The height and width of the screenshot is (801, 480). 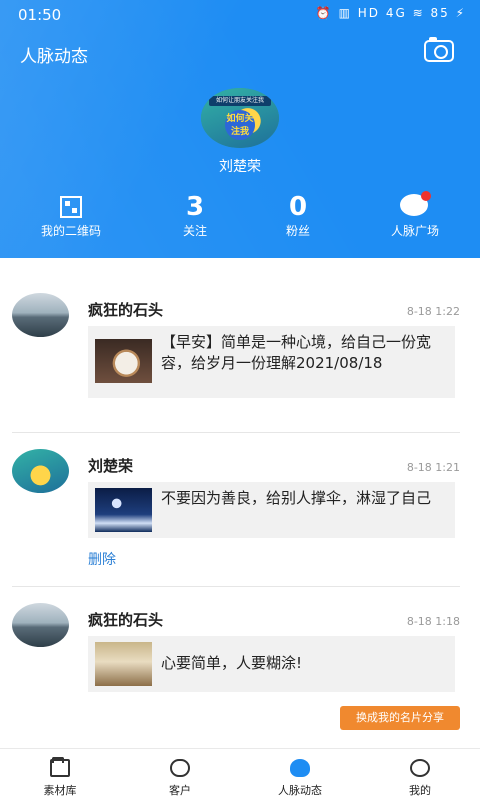 I want to click on qr-code-label: 我的二维码, so click(x=71, y=230).